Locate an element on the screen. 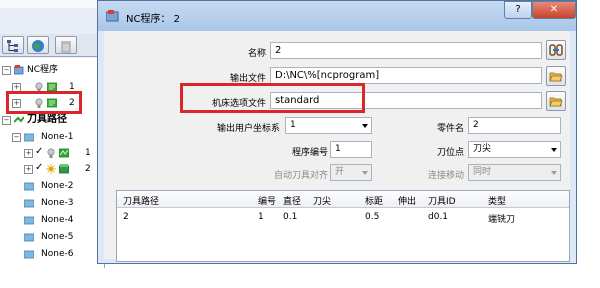 The height and width of the screenshot is (288, 600). connect-move-value: 同时 is located at coordinates (482, 172).